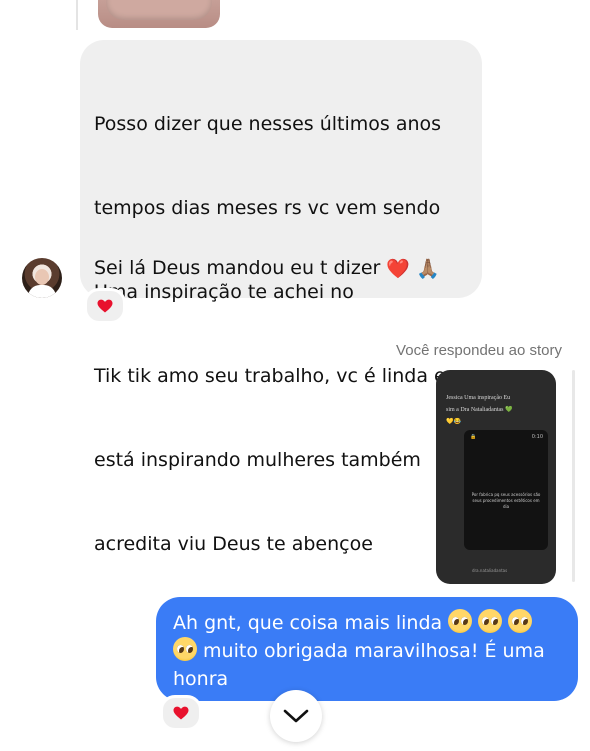 This screenshot has width=590, height=751. I want to click on sender-avatar, so click(42, 278).